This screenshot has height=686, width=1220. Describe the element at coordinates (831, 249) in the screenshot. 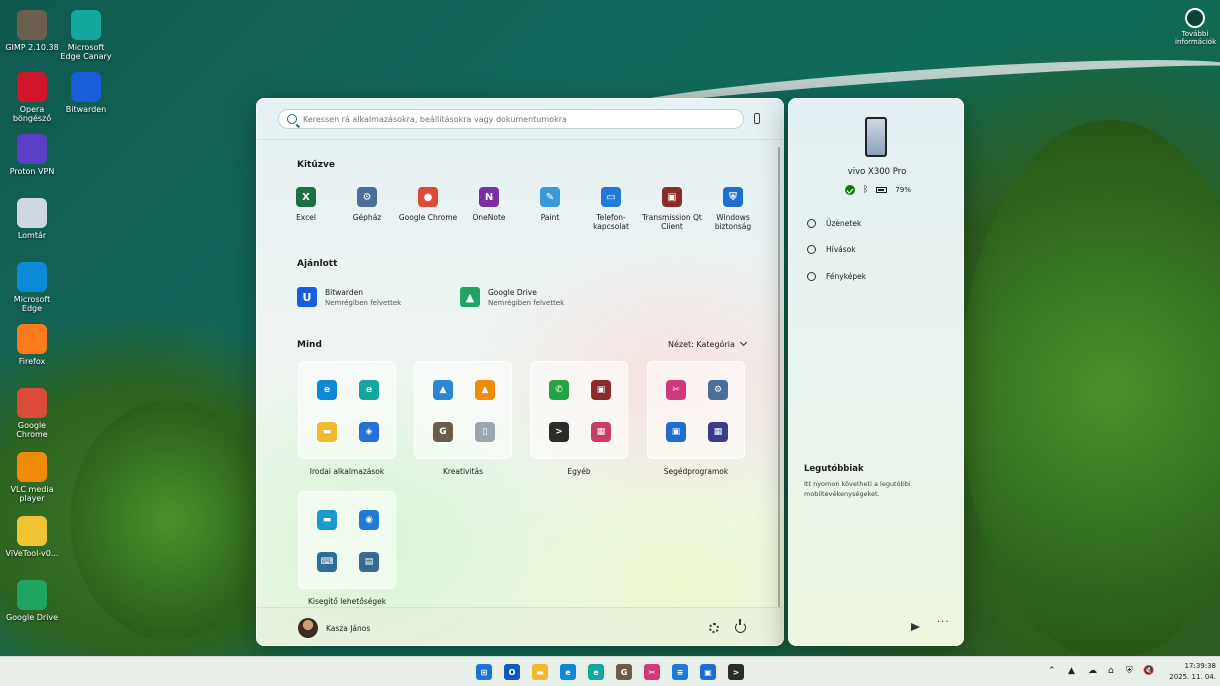

I see `menu-calls: Hívások` at that location.